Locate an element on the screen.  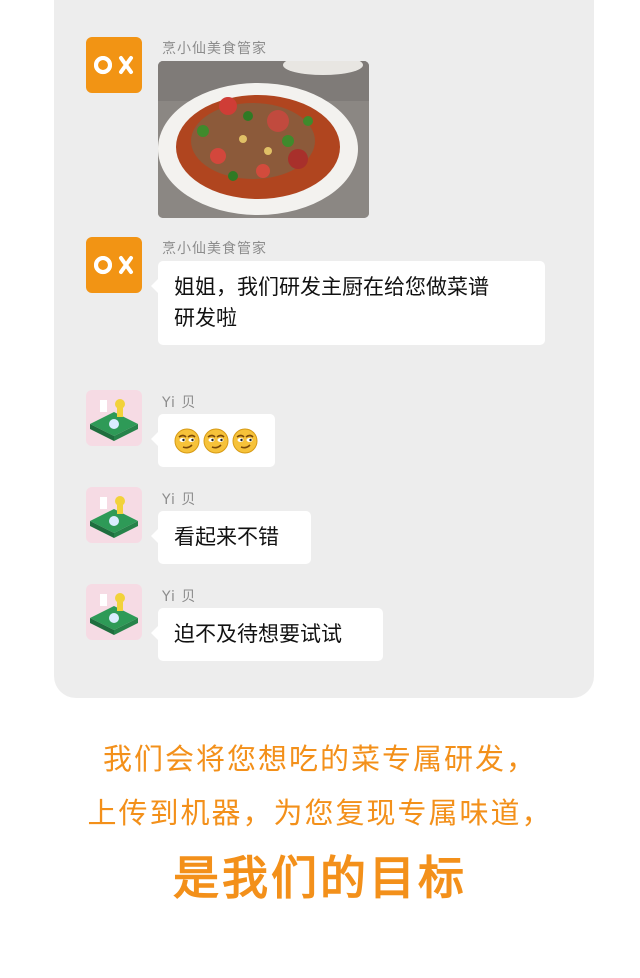
chat-message: Yi 贝 看起来不错 is located at coordinates (326, 527).